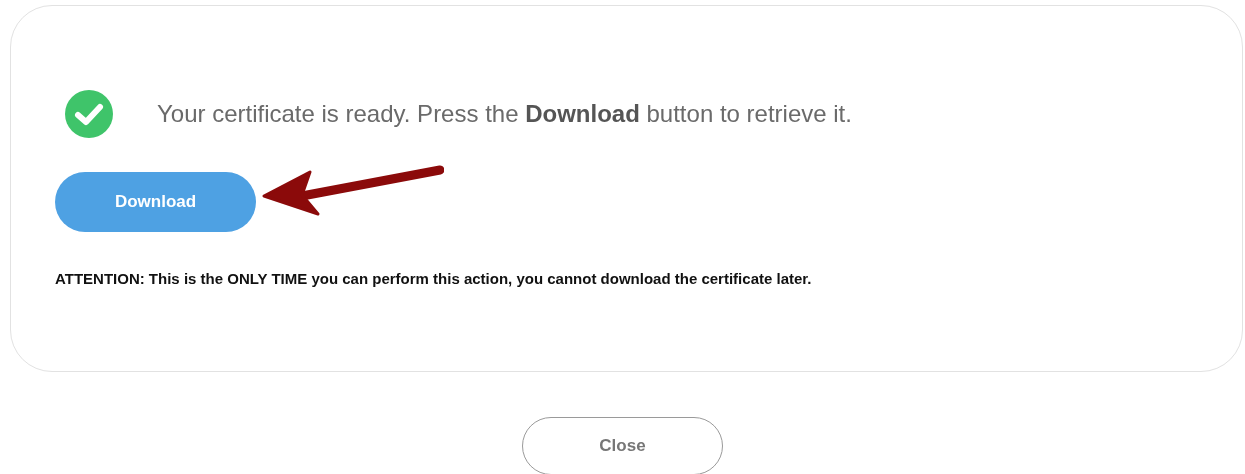  What do you see at coordinates (155, 202) in the screenshot?
I see `download-button: Download` at bounding box center [155, 202].